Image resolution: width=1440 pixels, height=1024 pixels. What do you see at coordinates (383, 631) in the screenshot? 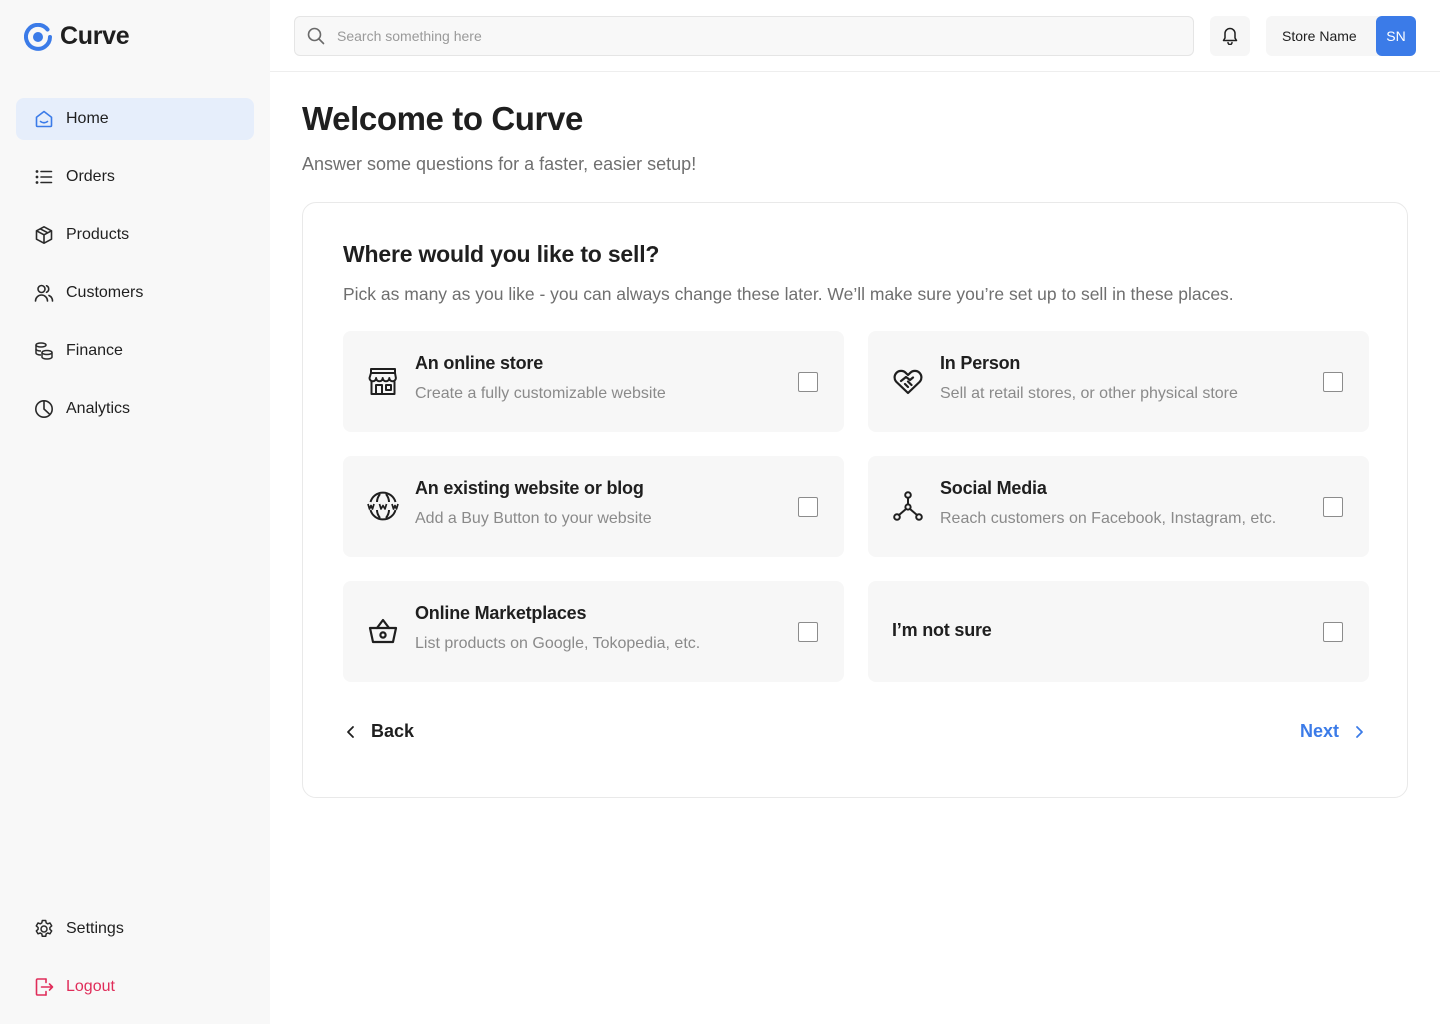
I see `basket-icon` at bounding box center [383, 631].